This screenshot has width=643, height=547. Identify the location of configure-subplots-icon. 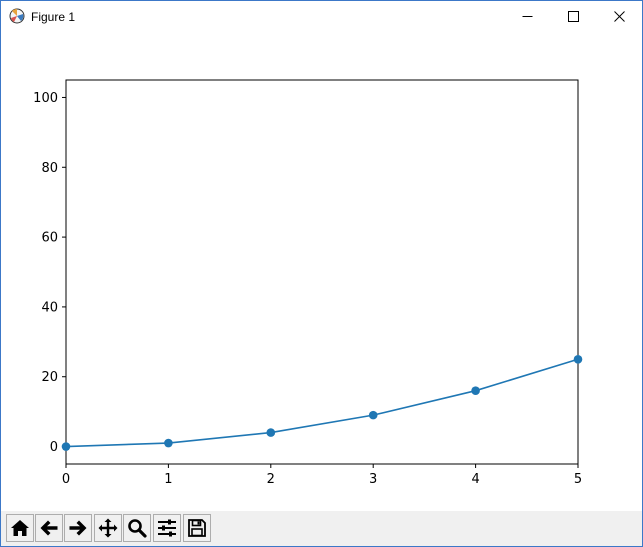
(167, 528).